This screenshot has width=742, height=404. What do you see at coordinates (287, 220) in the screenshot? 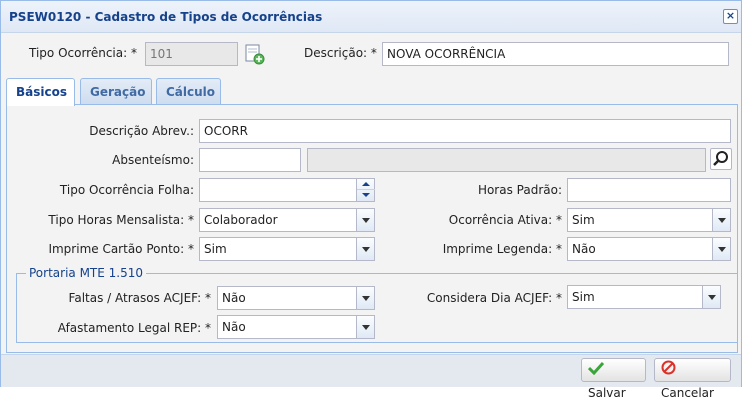
I see `tipo-horas-select: Colaborador` at bounding box center [287, 220].